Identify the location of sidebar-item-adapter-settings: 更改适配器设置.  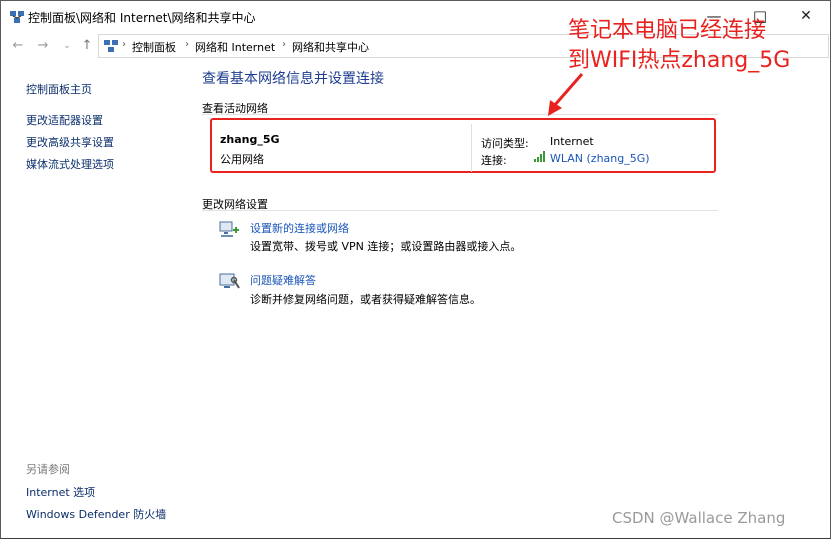
(64, 120).